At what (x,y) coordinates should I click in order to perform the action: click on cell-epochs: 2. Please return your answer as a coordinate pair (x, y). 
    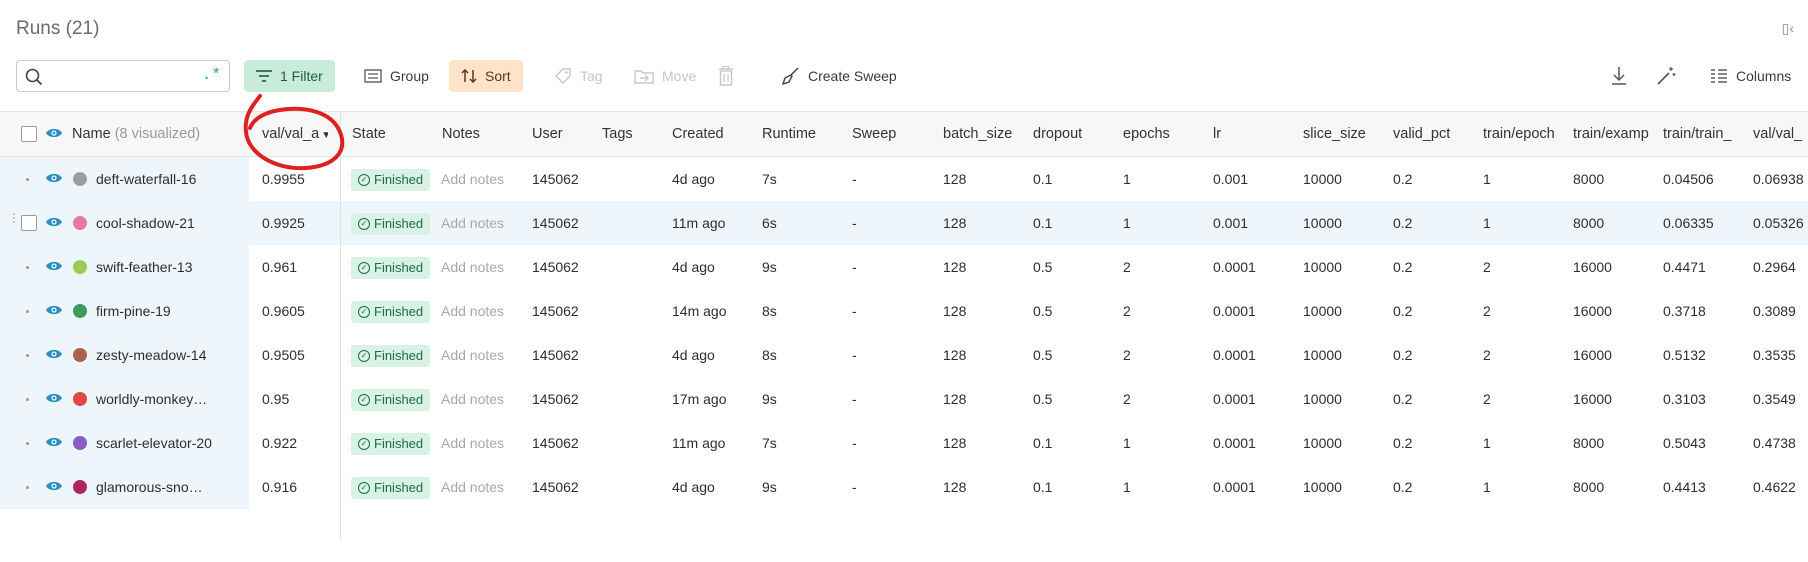
    Looking at the image, I should click on (1127, 399).